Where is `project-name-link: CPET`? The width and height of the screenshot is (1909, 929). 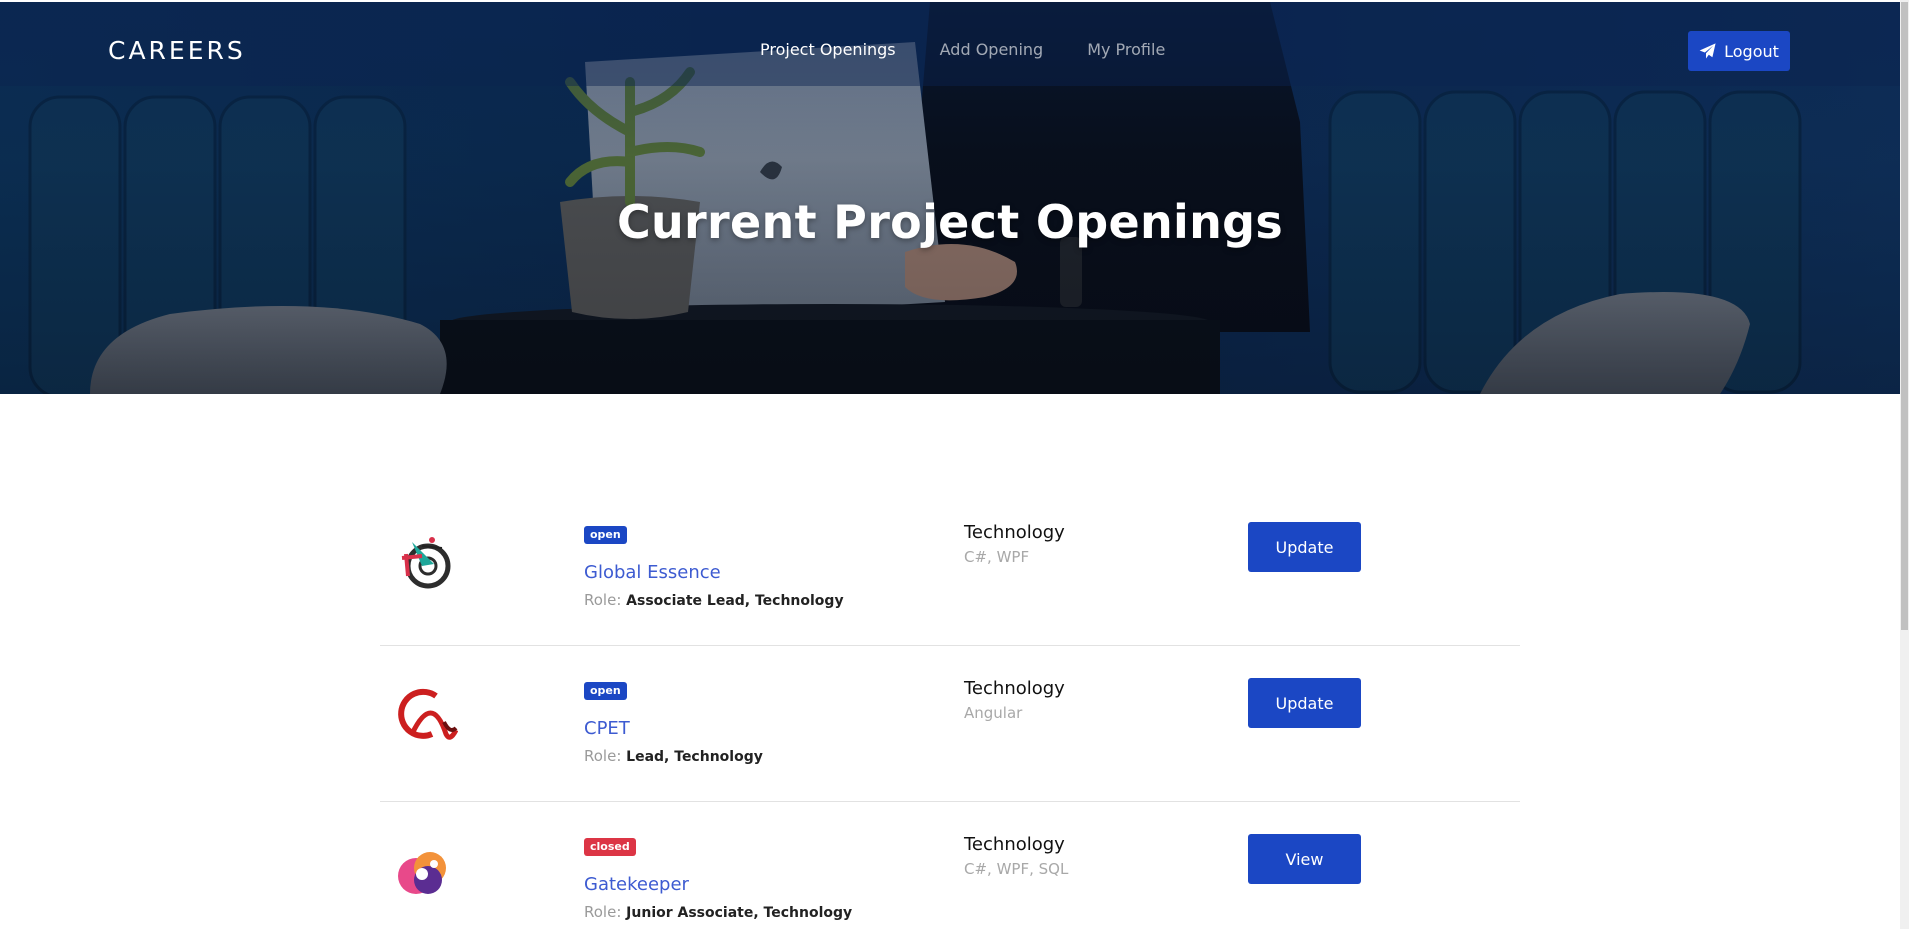 project-name-link: CPET is located at coordinates (607, 728).